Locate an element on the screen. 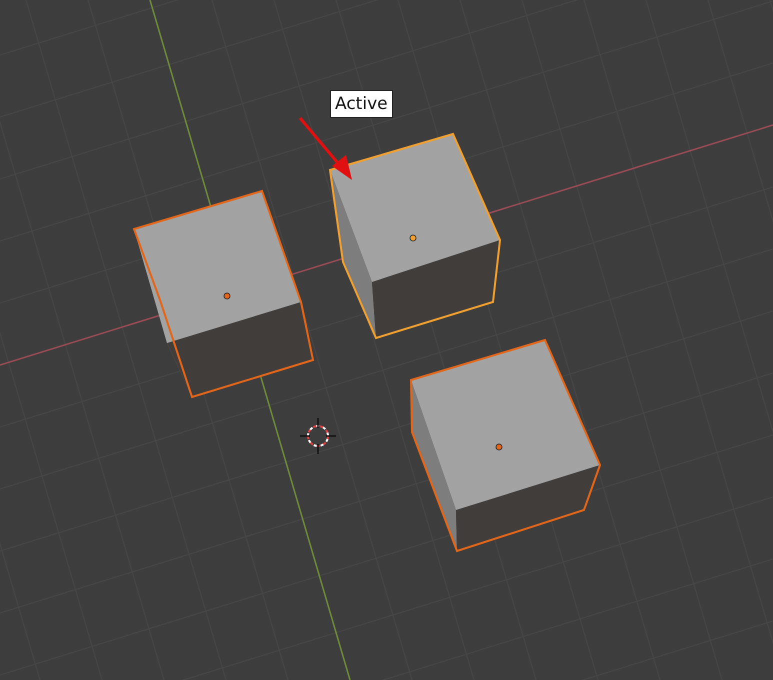  crosshair-icon is located at coordinates (318, 436).